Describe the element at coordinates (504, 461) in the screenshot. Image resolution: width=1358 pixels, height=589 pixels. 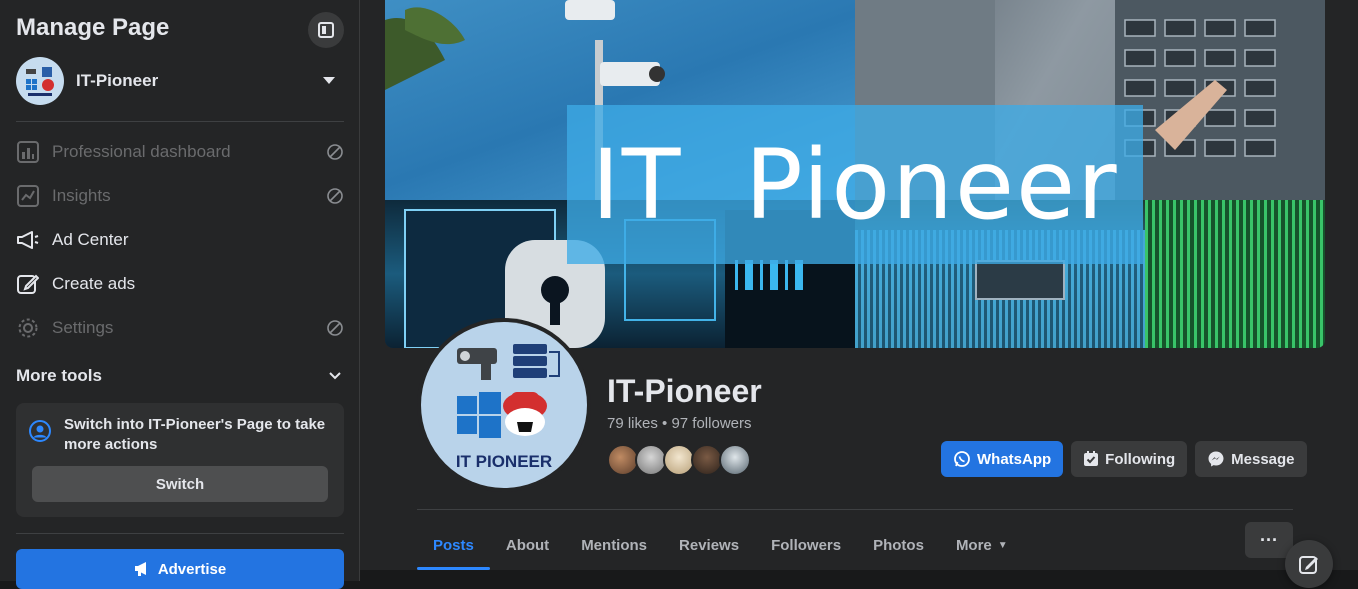
I see `profile-picture-label: IT PIONEER` at that location.